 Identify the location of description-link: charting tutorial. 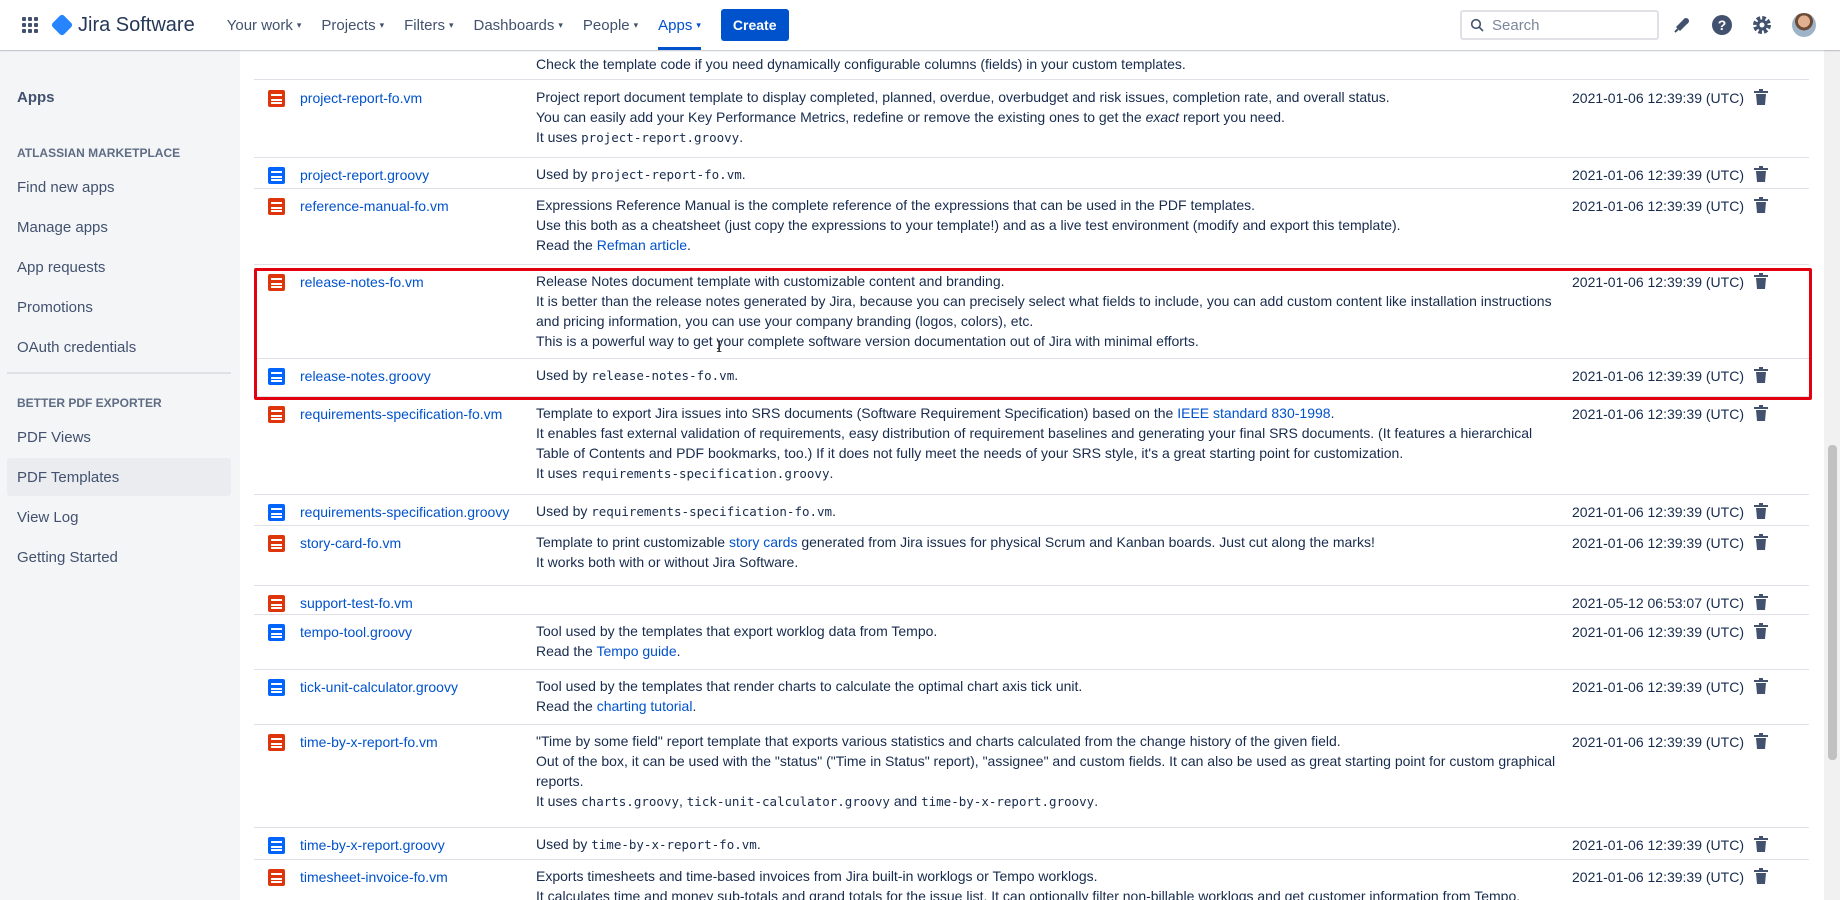
(645, 706).